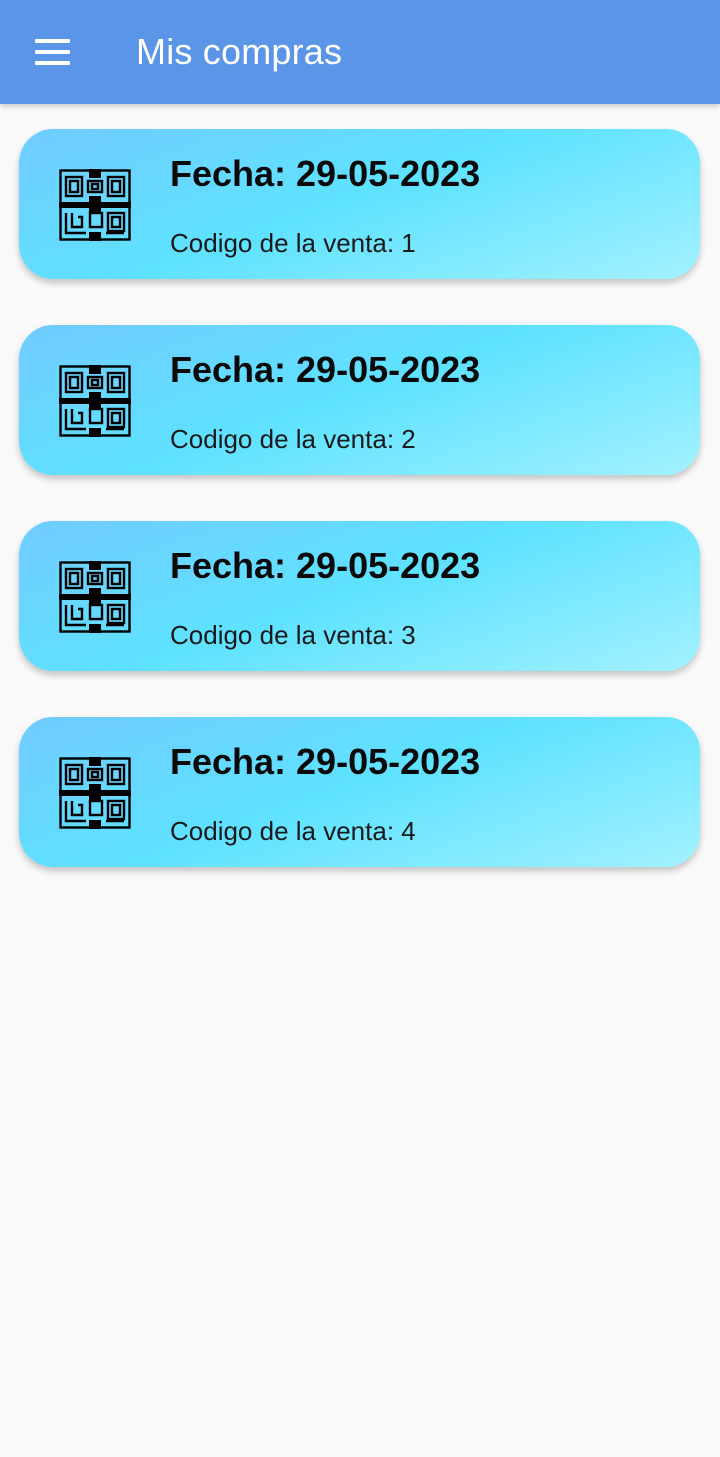 The width and height of the screenshot is (720, 1457). I want to click on hamburger-menu-icon, so click(52, 52).